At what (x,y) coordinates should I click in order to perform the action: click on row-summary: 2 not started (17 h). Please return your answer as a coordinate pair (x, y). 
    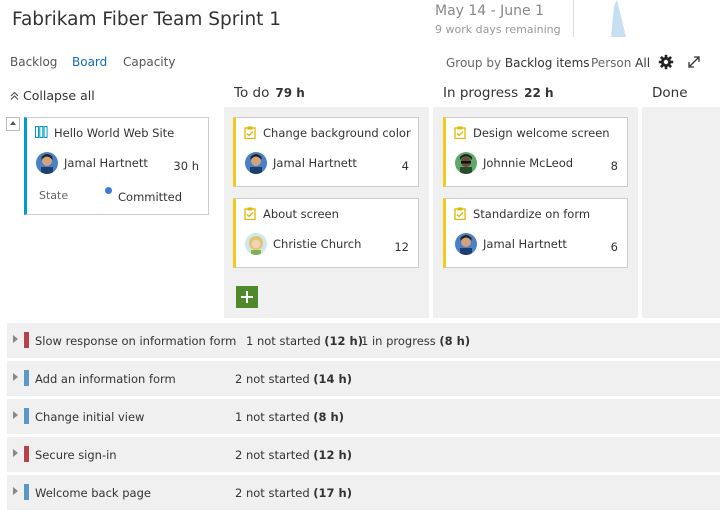
    Looking at the image, I should click on (293, 493).